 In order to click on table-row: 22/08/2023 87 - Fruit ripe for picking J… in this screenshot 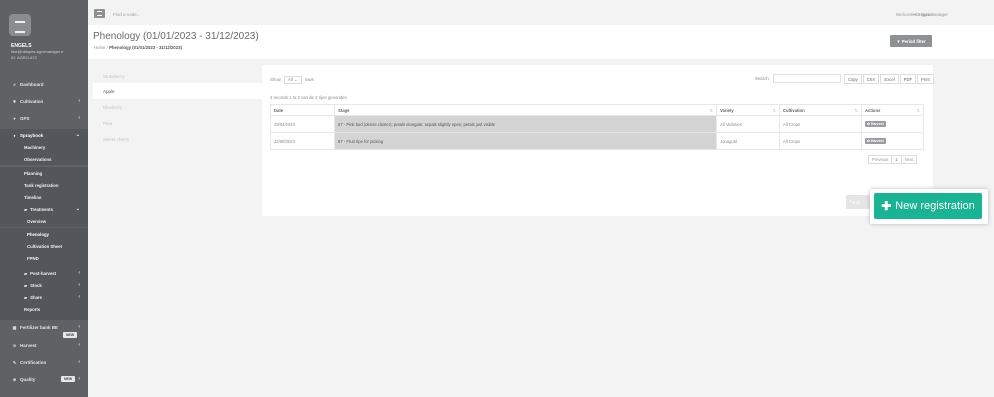, I will do `click(597, 141)`.